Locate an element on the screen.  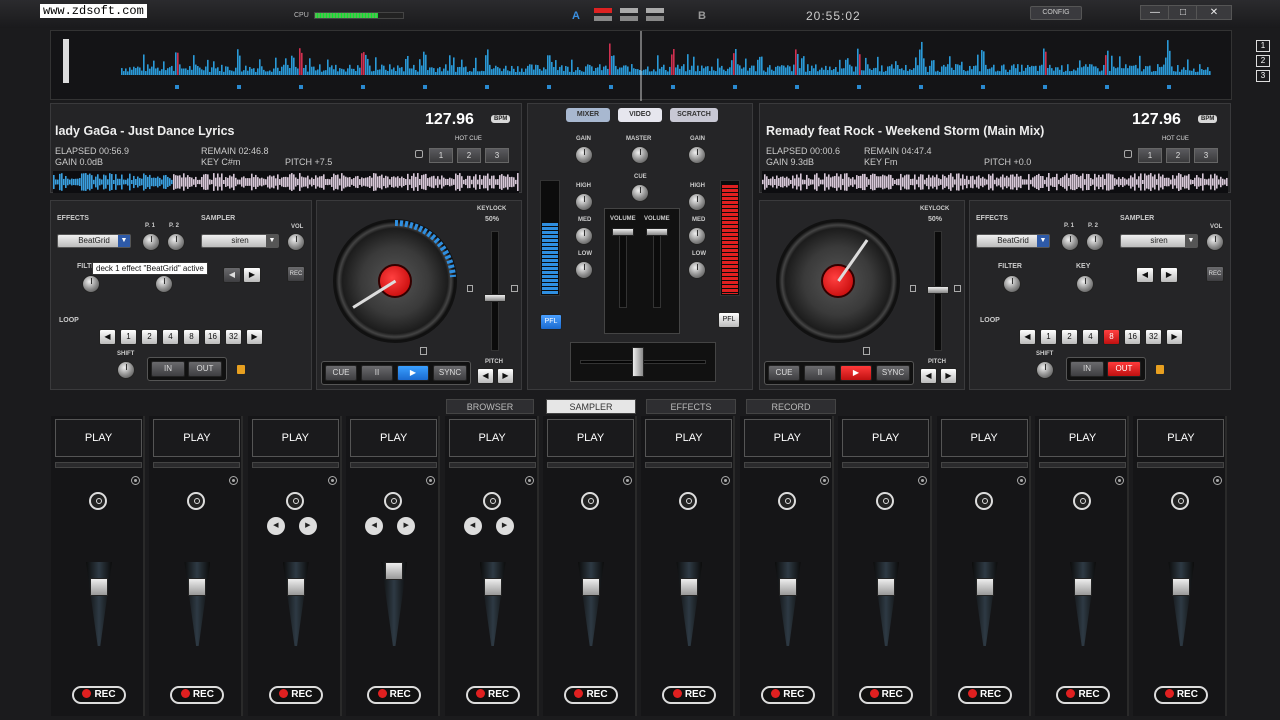
tab-sampler: SAMPLER is located at coordinates (591, 406).